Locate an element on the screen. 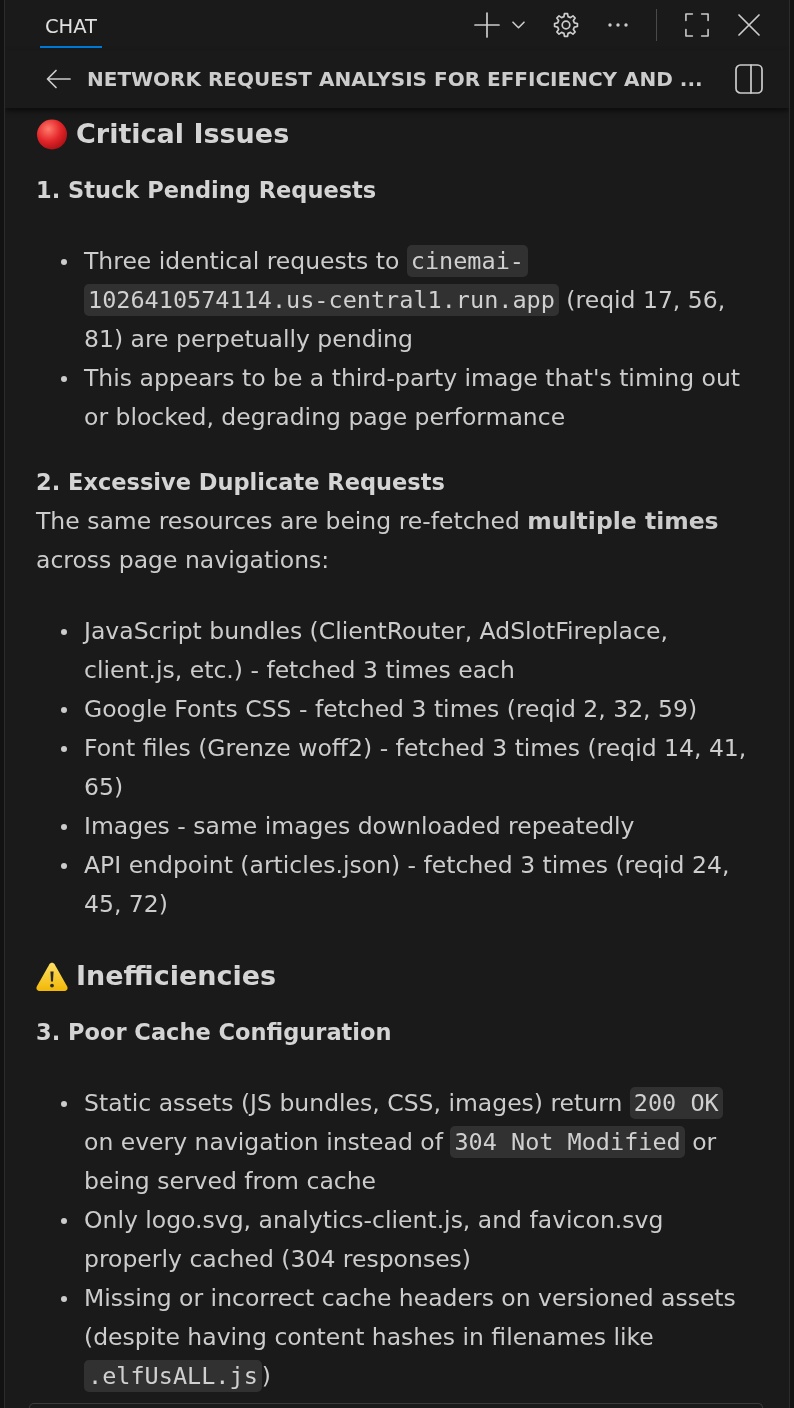 This screenshot has height=1408, width=794. warning-icon is located at coordinates (52, 976).